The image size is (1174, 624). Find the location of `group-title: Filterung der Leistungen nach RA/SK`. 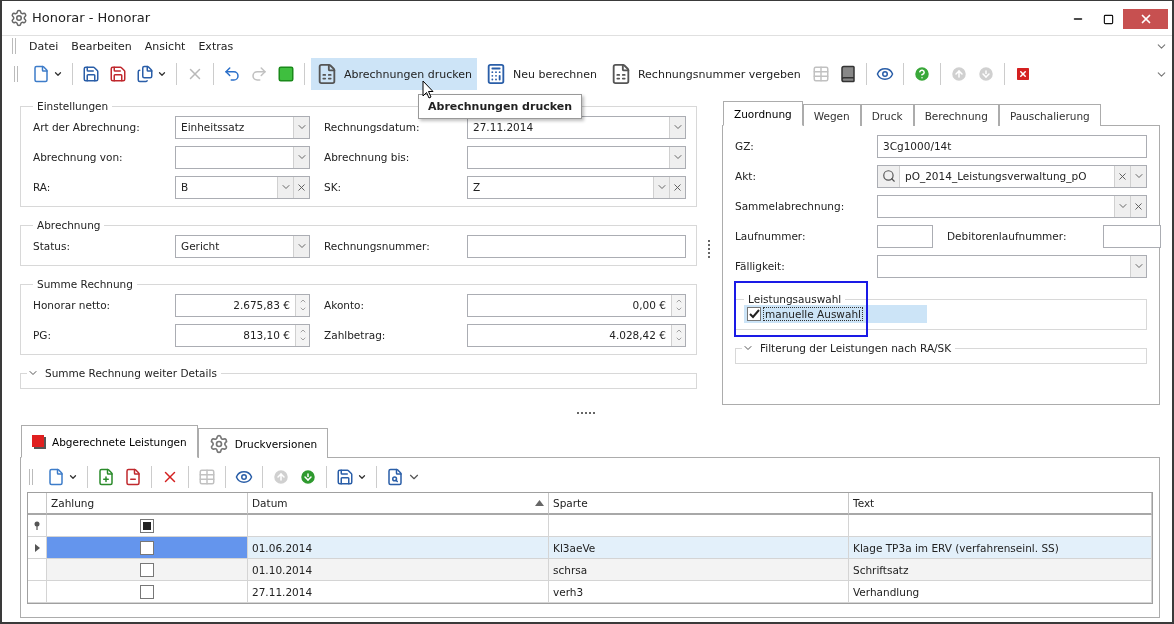

group-title: Filterung der Leistungen nach RA/SK is located at coordinates (856, 348).